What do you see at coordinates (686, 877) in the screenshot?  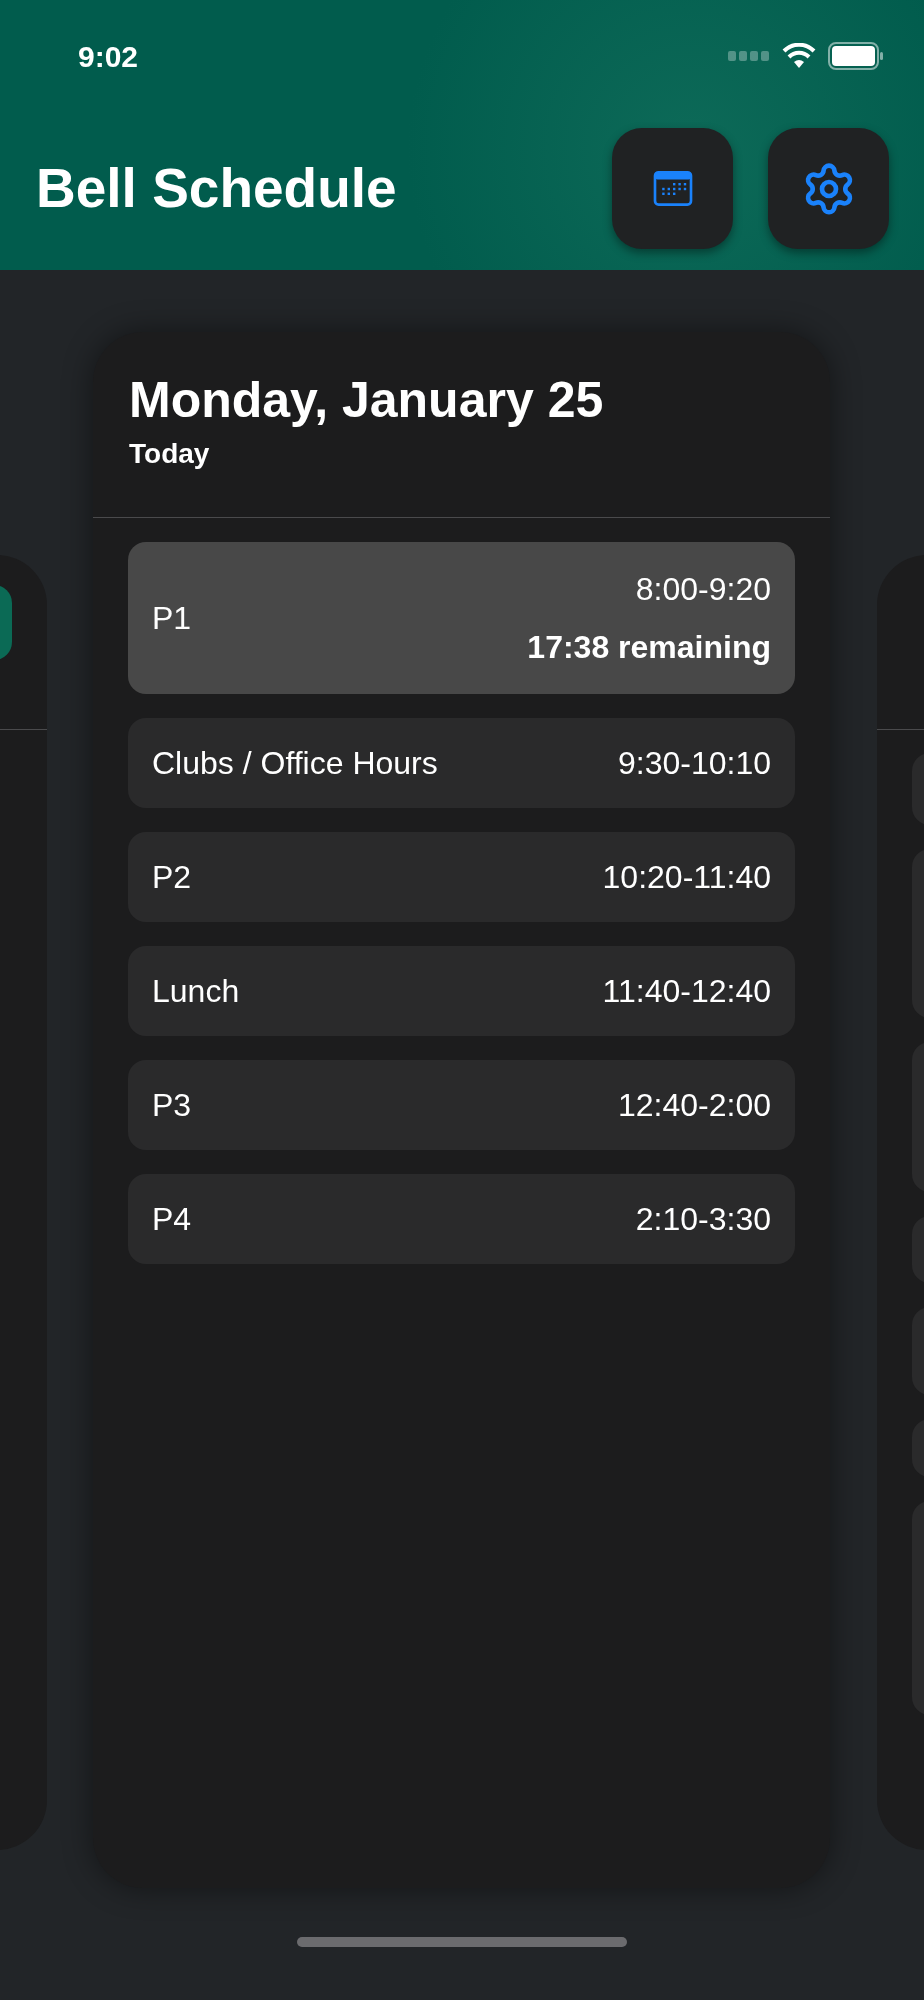 I see `period-time: 10:20-11:40` at bounding box center [686, 877].